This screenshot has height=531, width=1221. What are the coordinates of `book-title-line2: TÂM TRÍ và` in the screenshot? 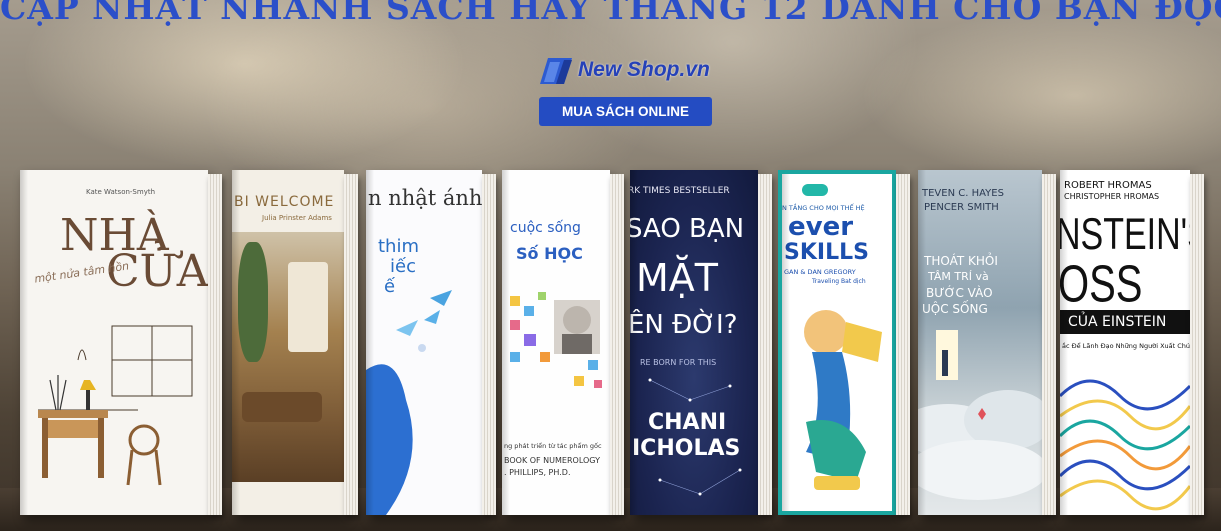 It's located at (958, 276).